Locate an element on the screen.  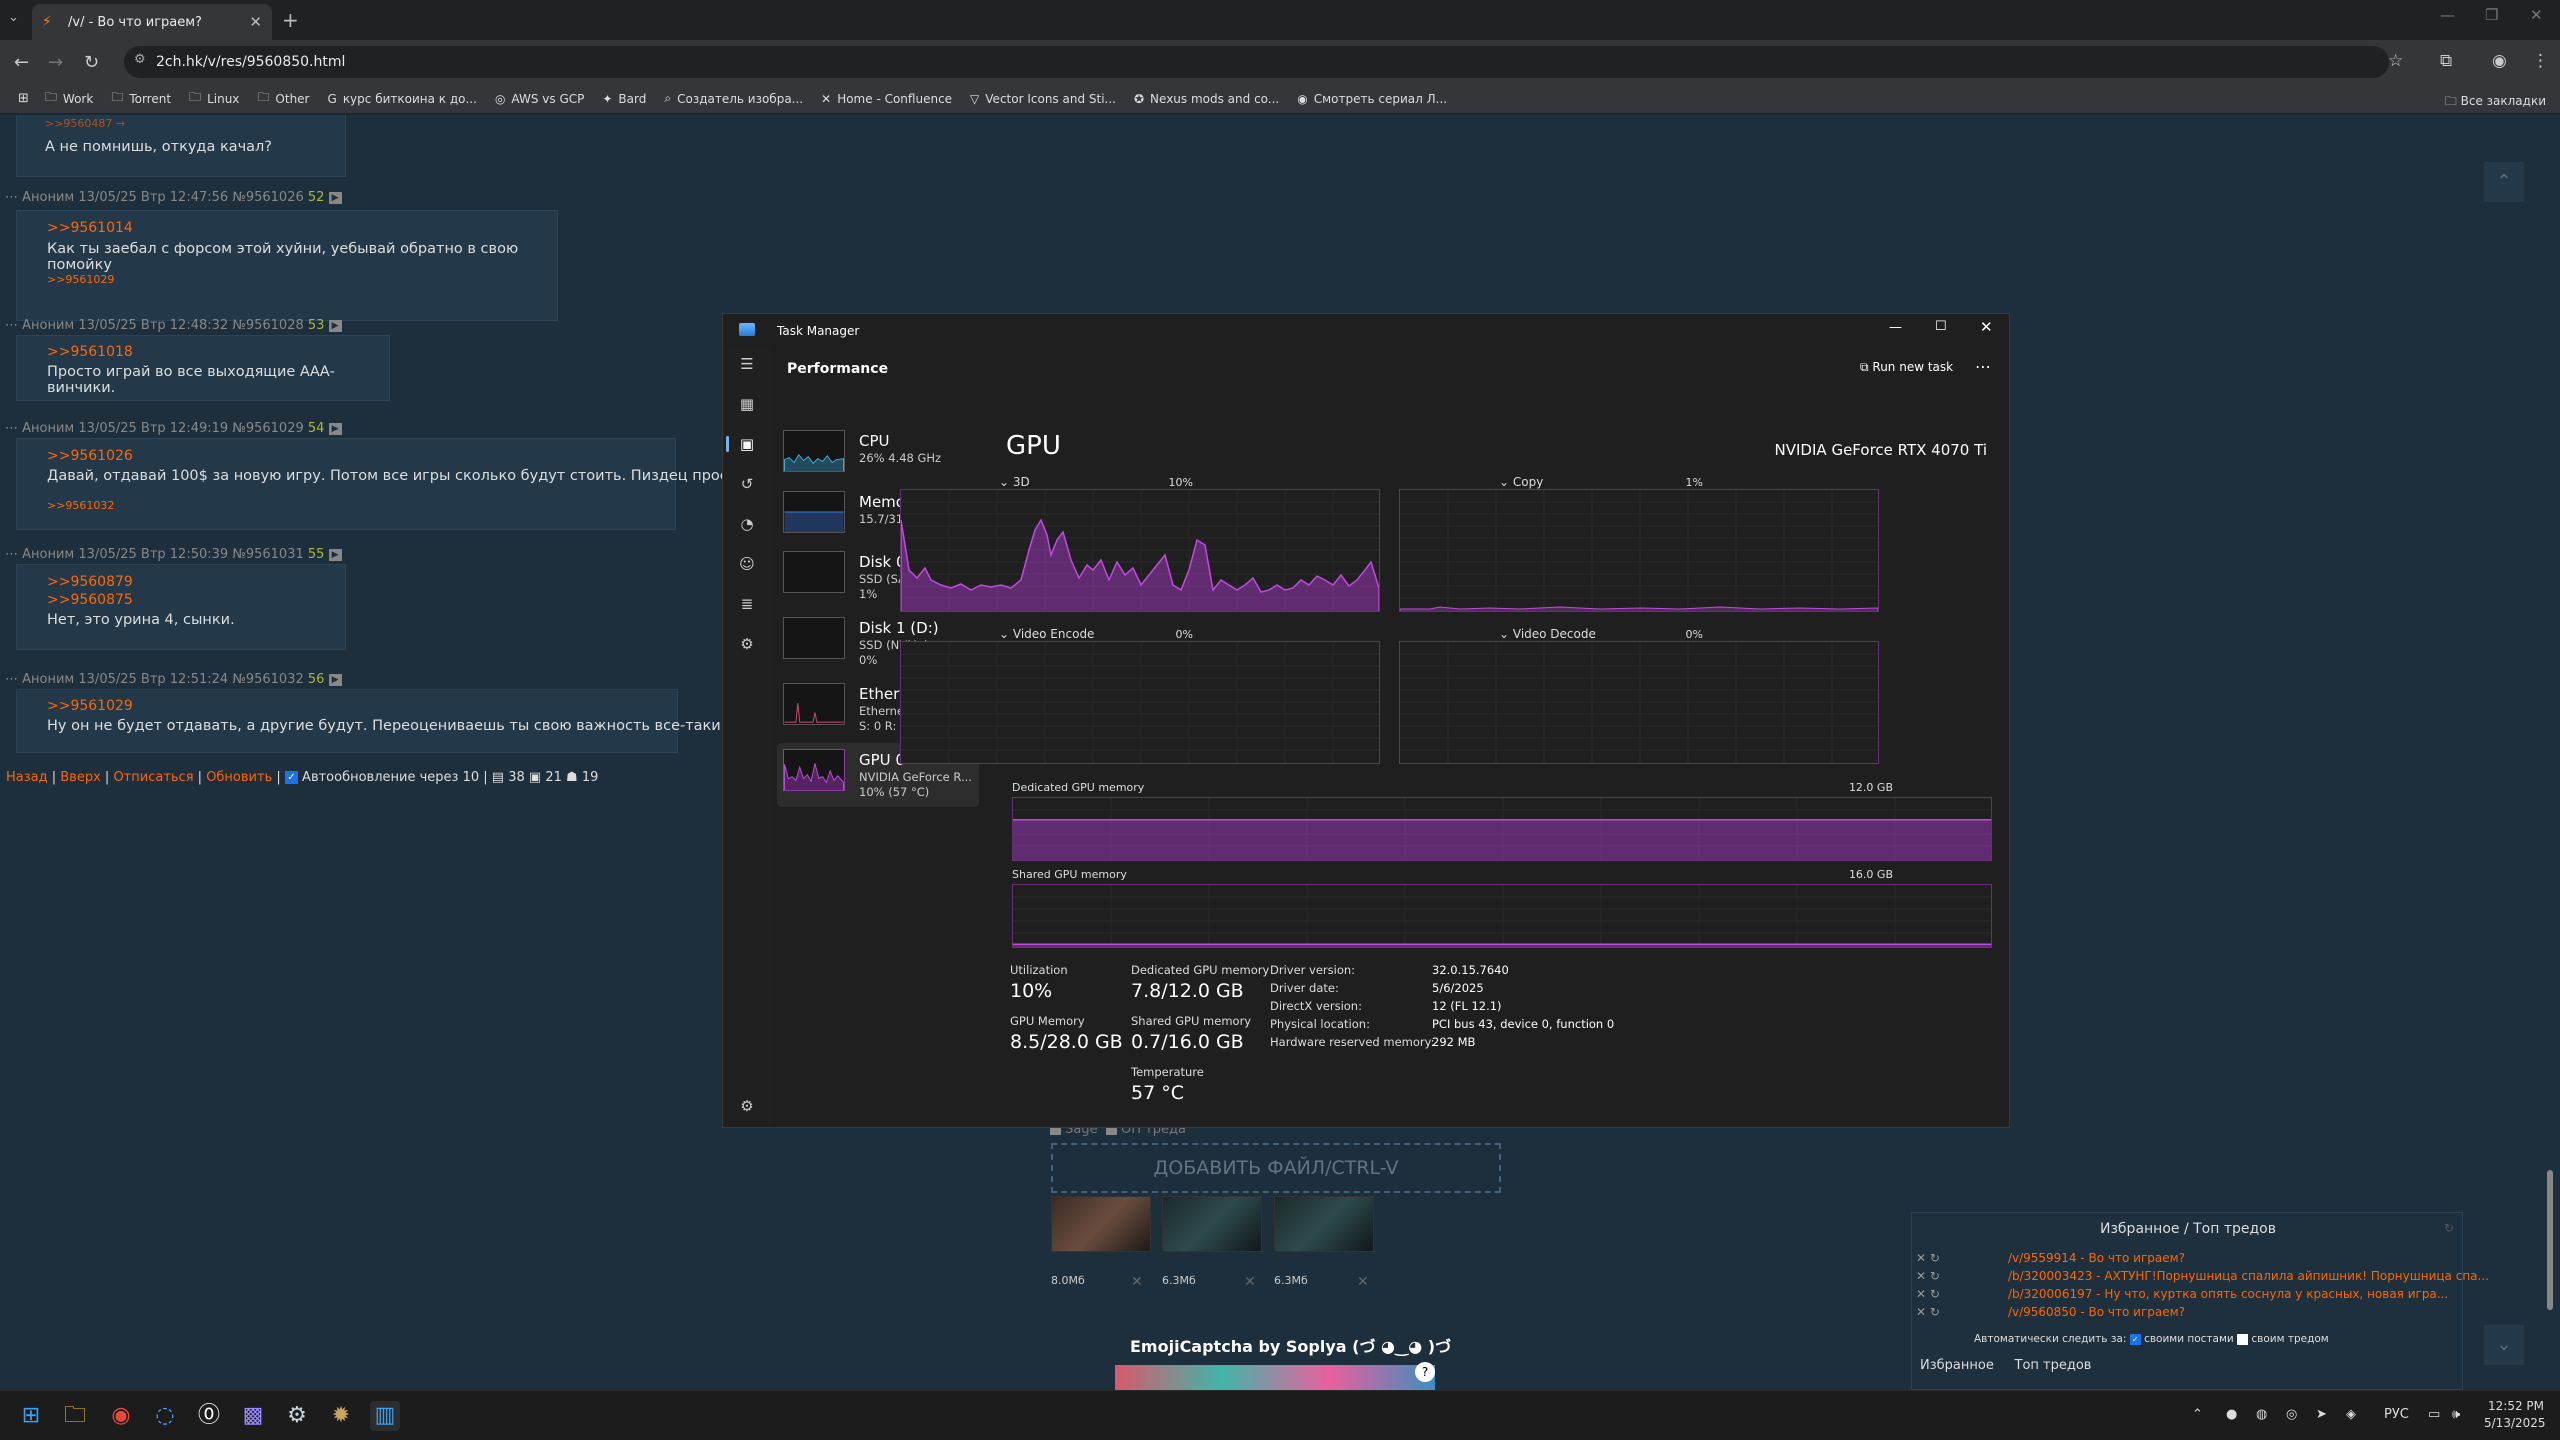
language-indicator: РУС is located at coordinates (2396, 1414).